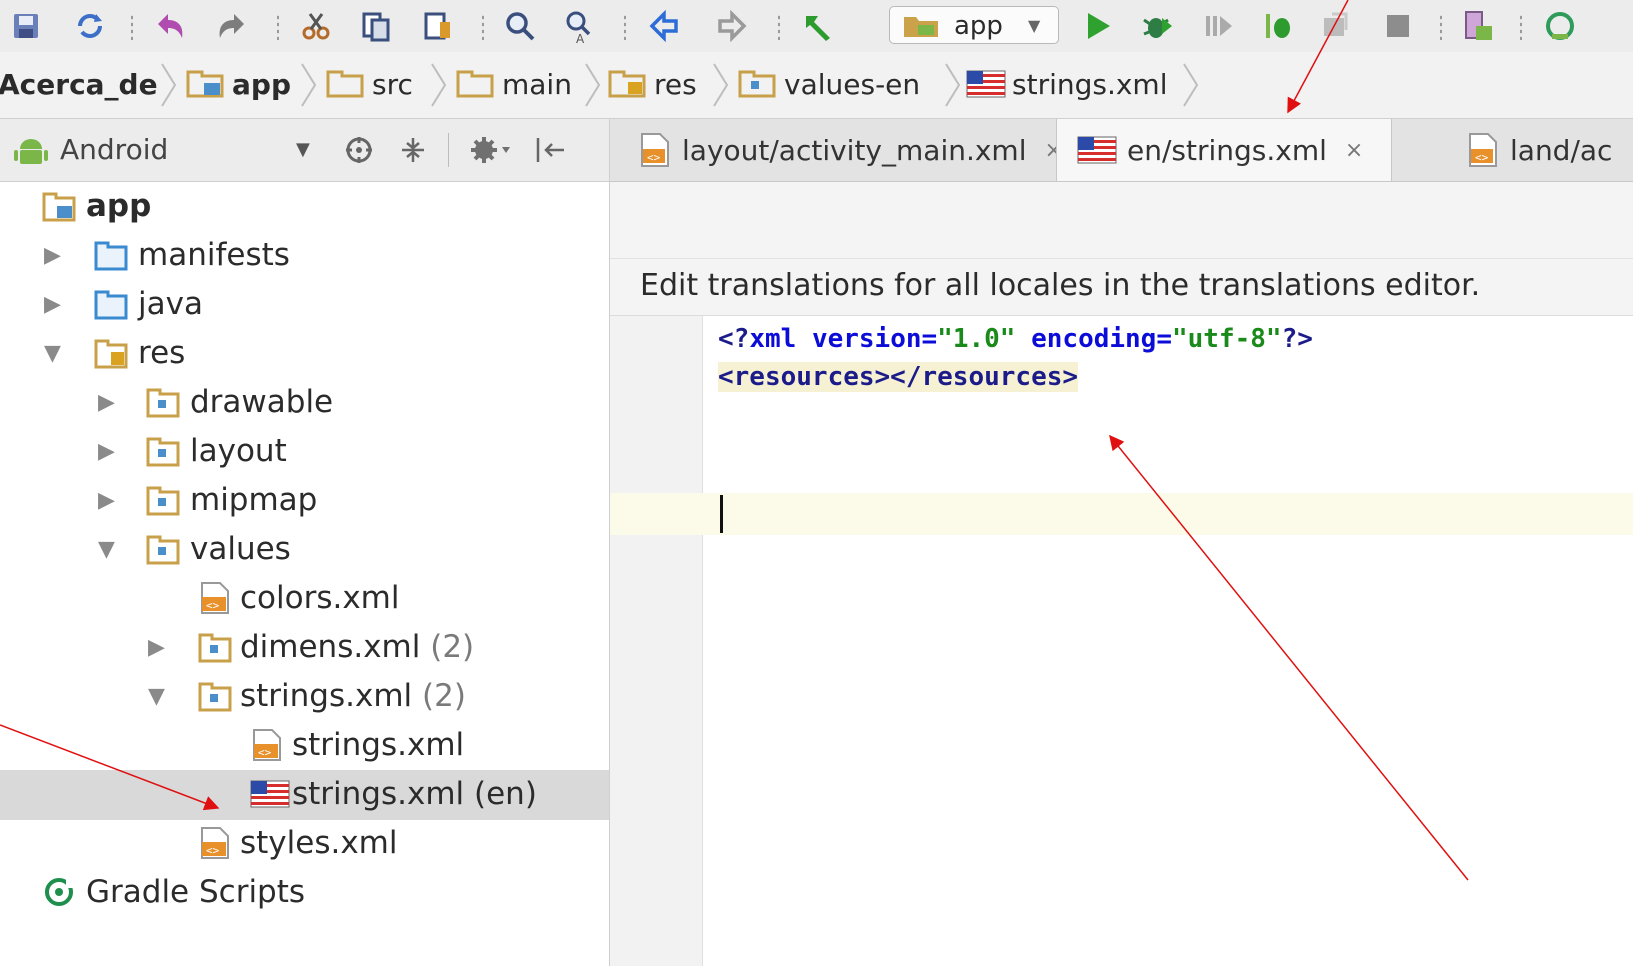 This screenshot has height=966, width=1633. What do you see at coordinates (304, 893) in the screenshot?
I see `tree-item-gradle-scripts: Gradle Scripts` at bounding box center [304, 893].